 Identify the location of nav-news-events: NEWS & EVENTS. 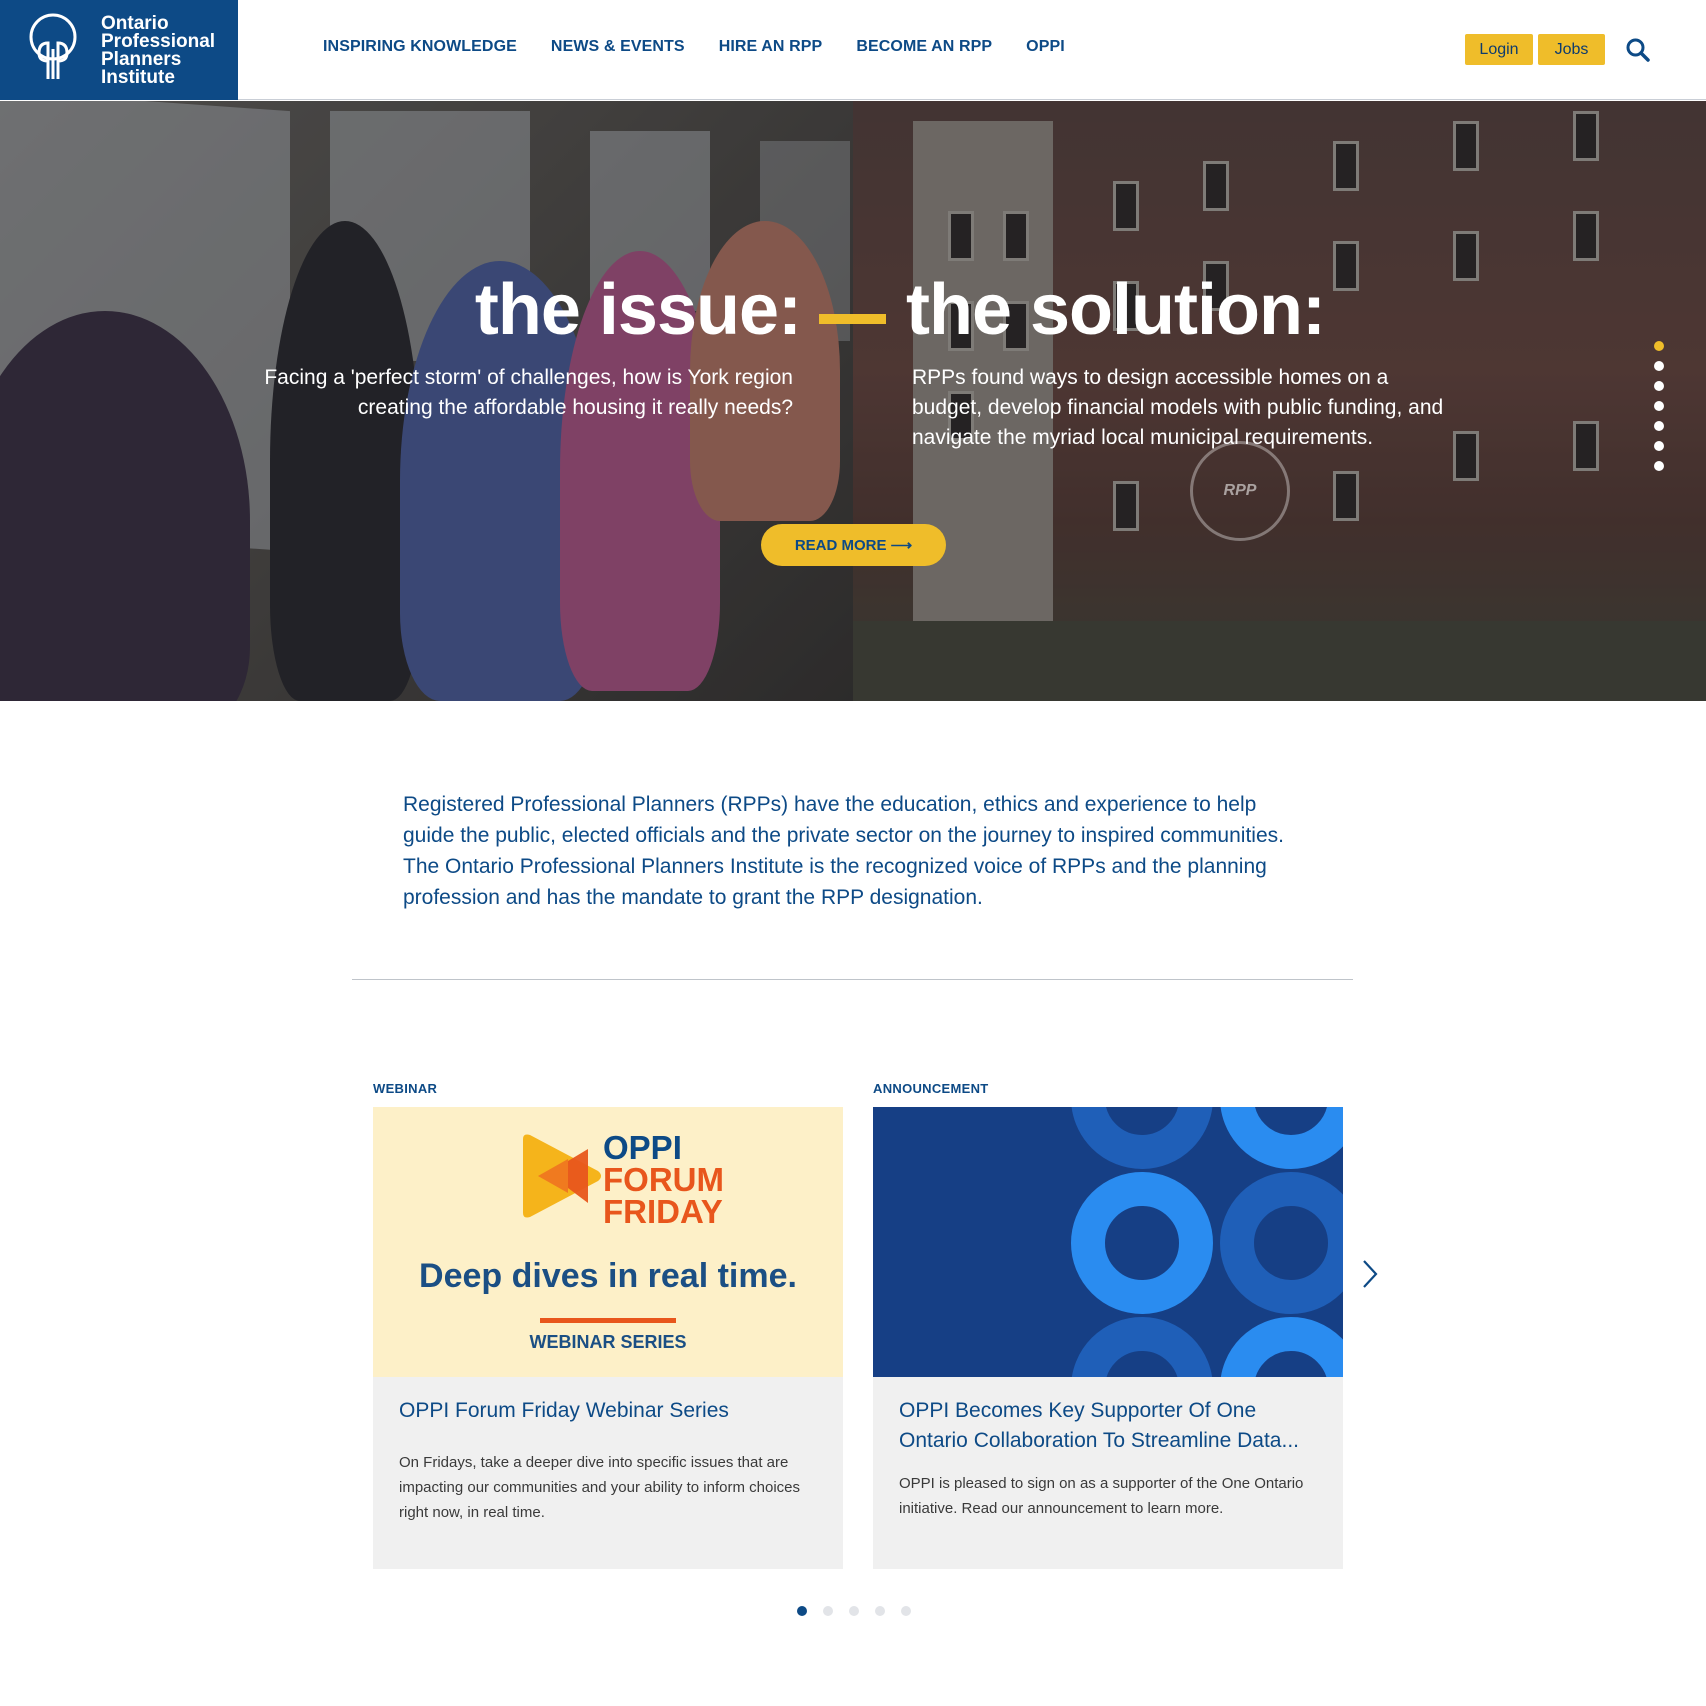
(618, 47).